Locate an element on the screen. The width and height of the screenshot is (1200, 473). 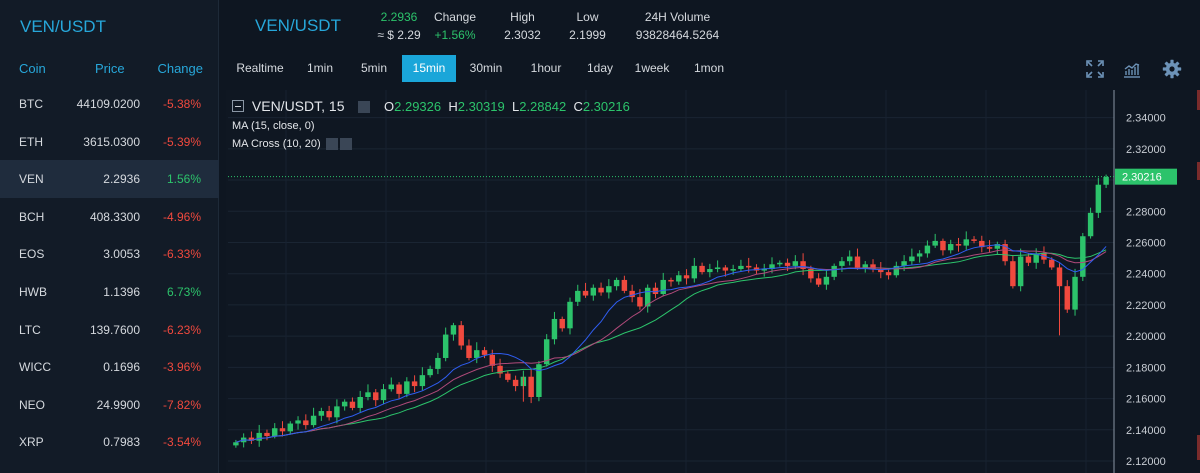
close-value-legend: 2.30216 is located at coordinates (606, 106).